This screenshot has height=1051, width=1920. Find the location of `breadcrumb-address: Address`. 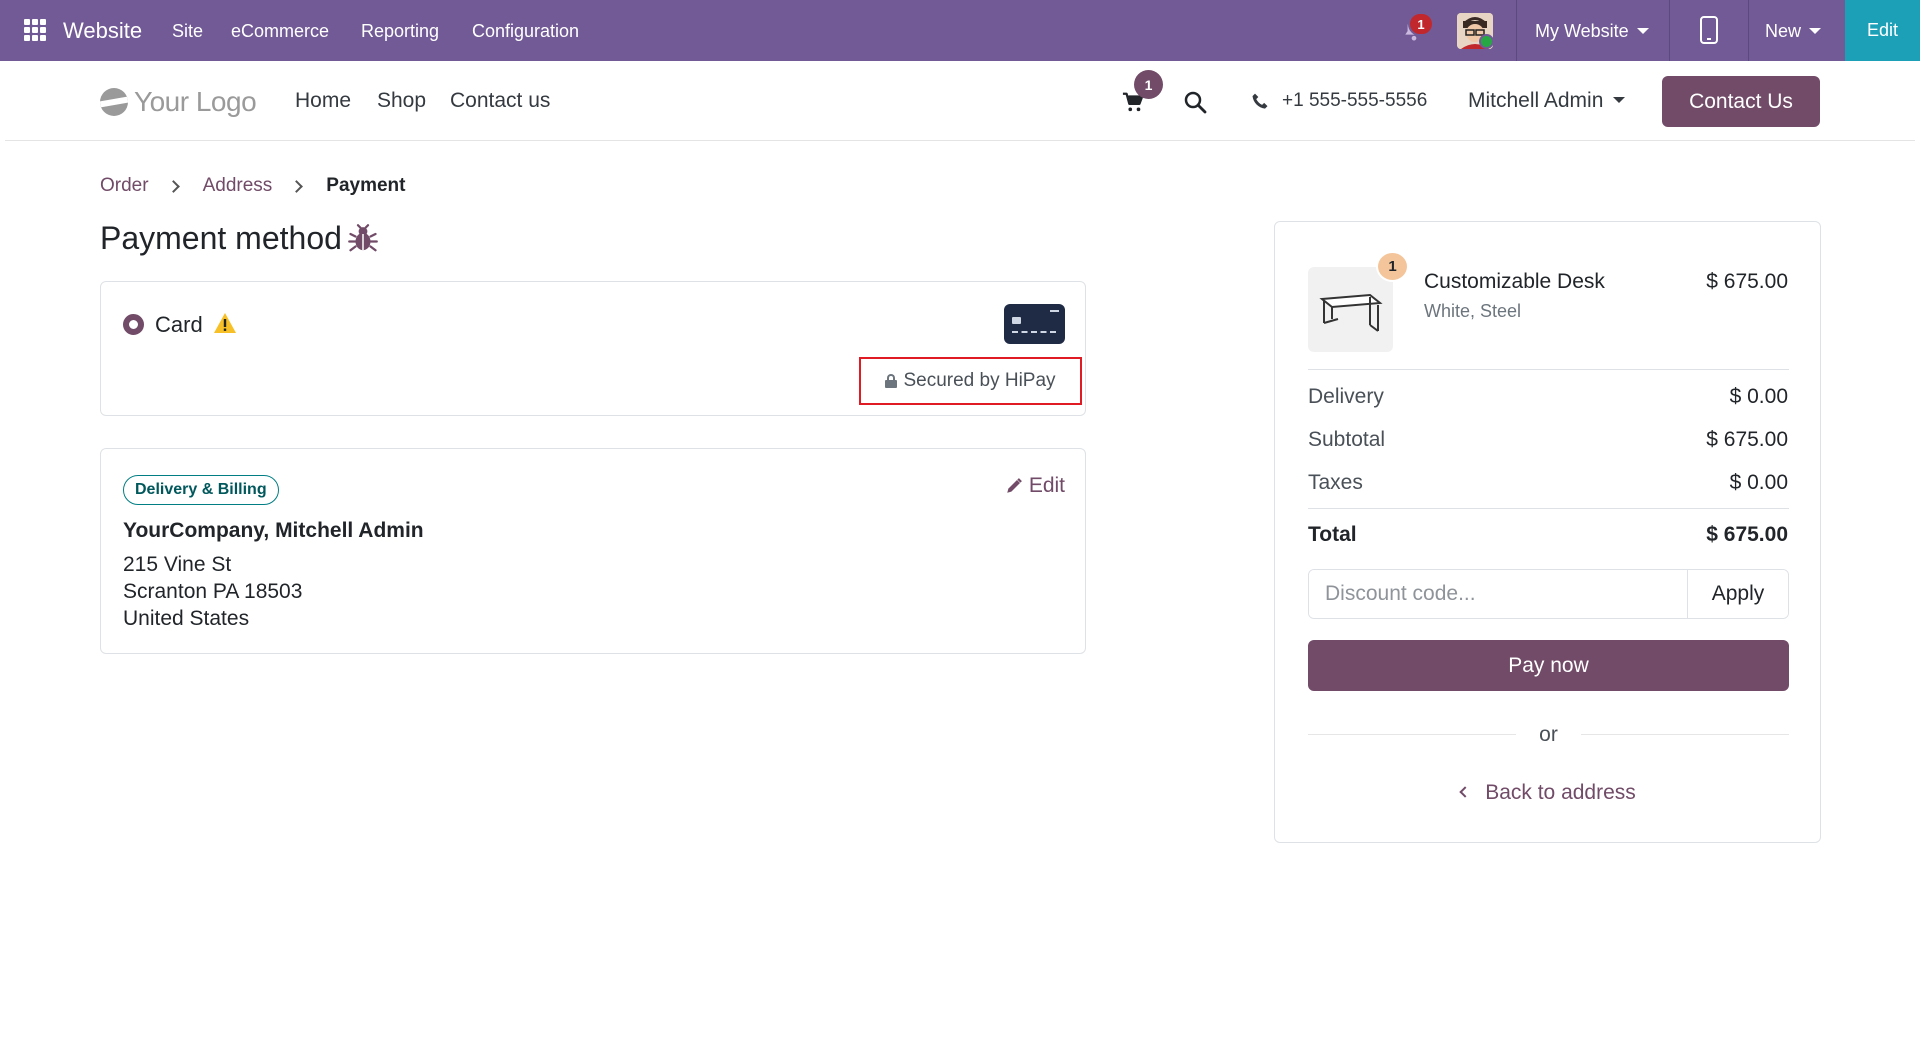

breadcrumb-address: Address is located at coordinates (238, 186).